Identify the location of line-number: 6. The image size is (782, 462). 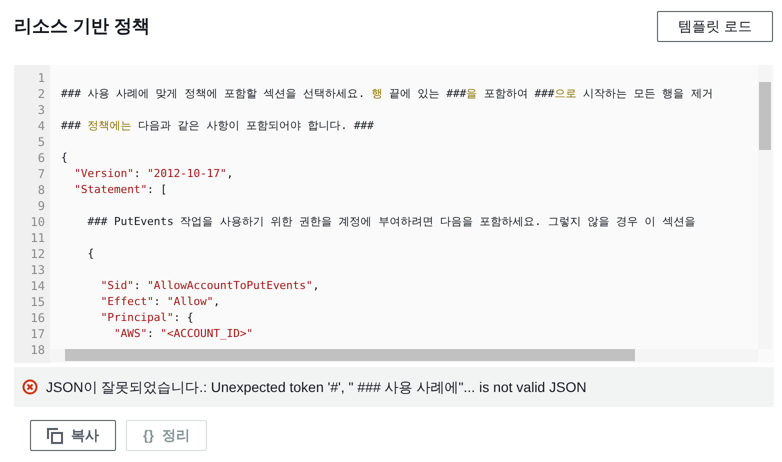
(41, 158).